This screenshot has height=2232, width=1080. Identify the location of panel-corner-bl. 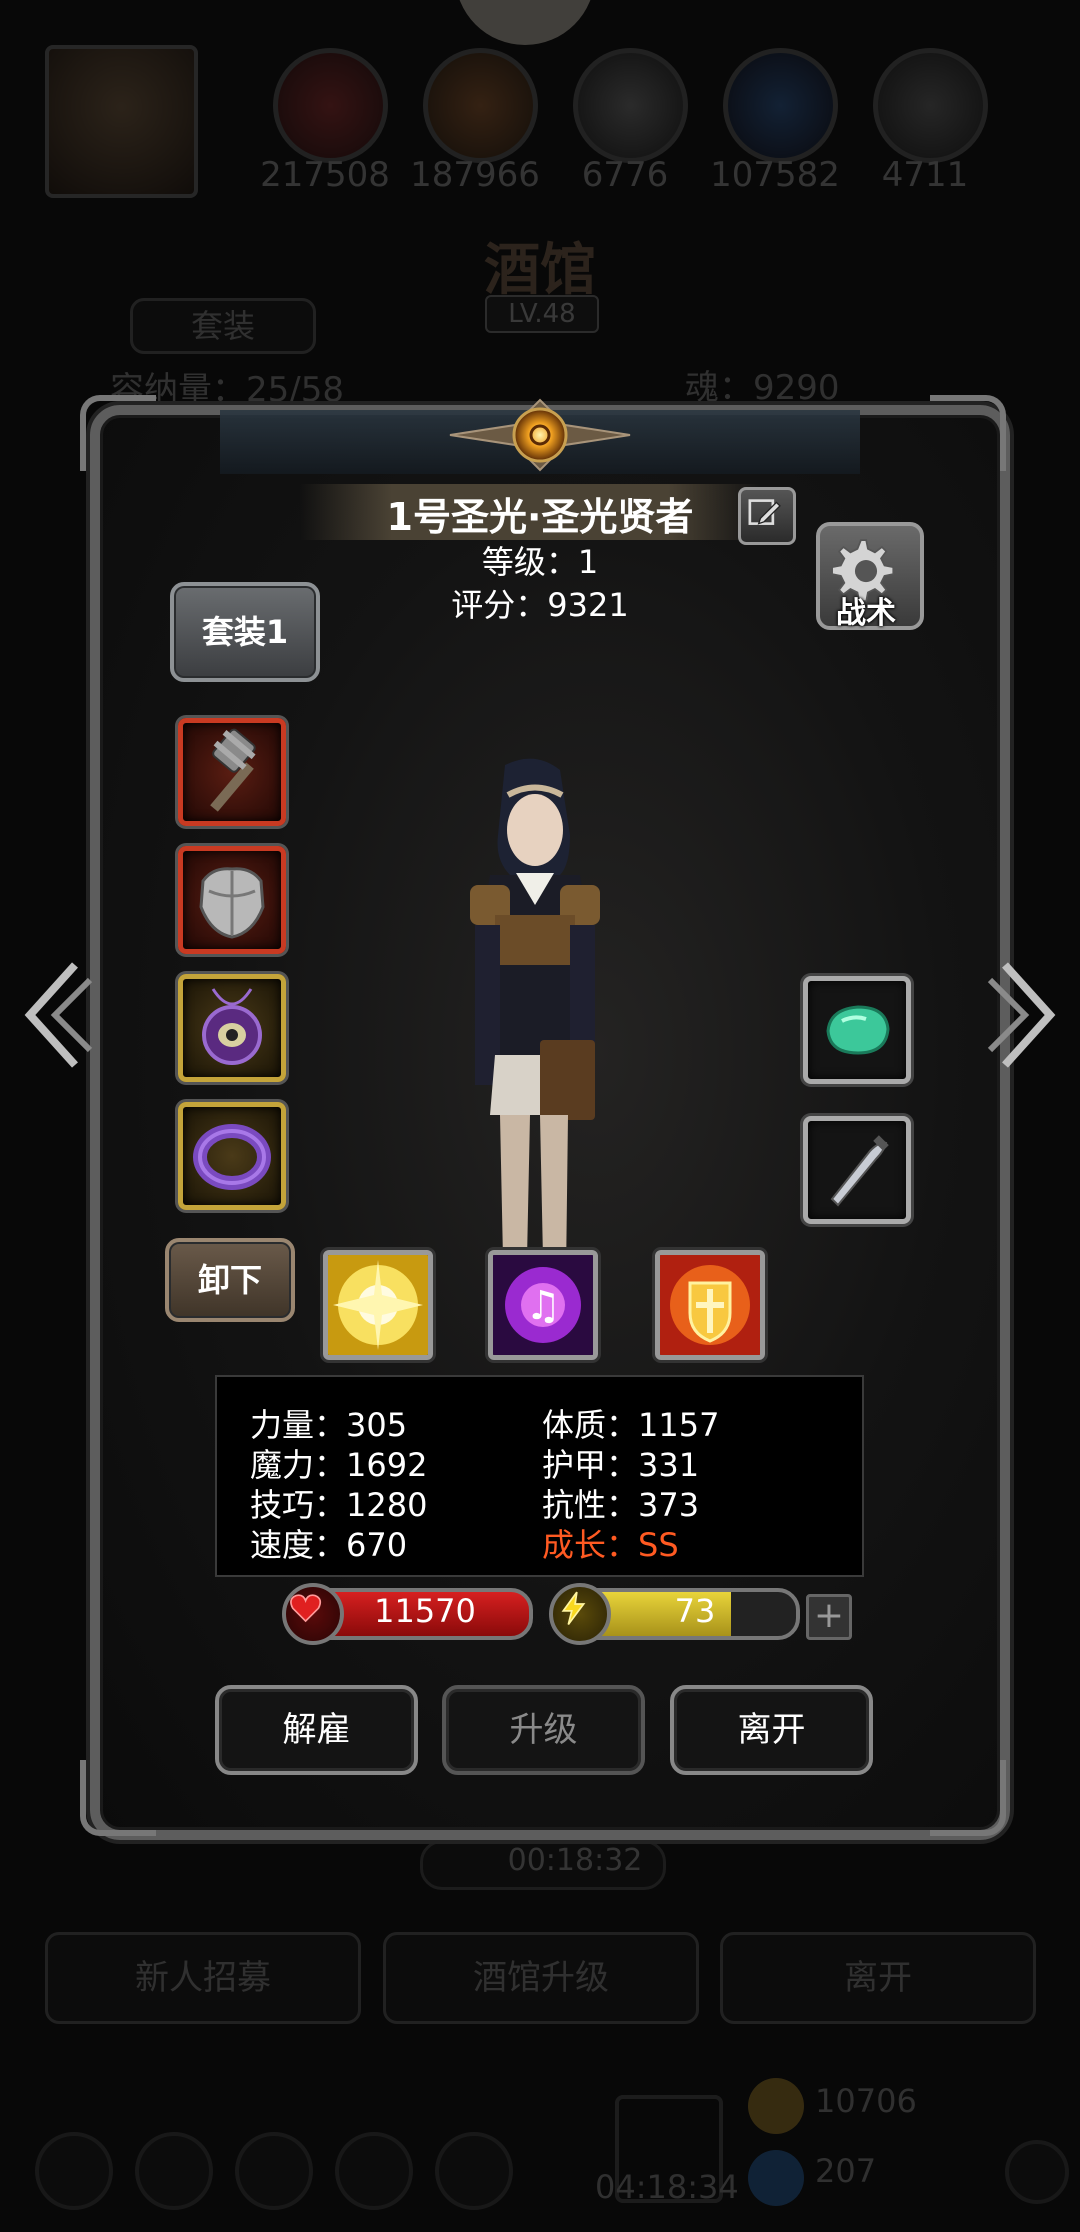
(118, 1798).